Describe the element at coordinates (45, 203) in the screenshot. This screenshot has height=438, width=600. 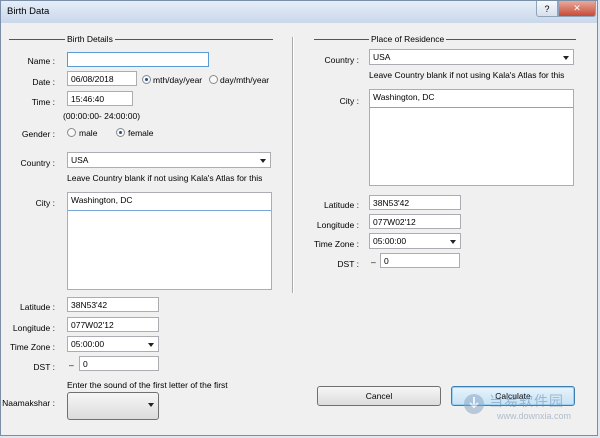
I see `birth-city-label: City :` at that location.